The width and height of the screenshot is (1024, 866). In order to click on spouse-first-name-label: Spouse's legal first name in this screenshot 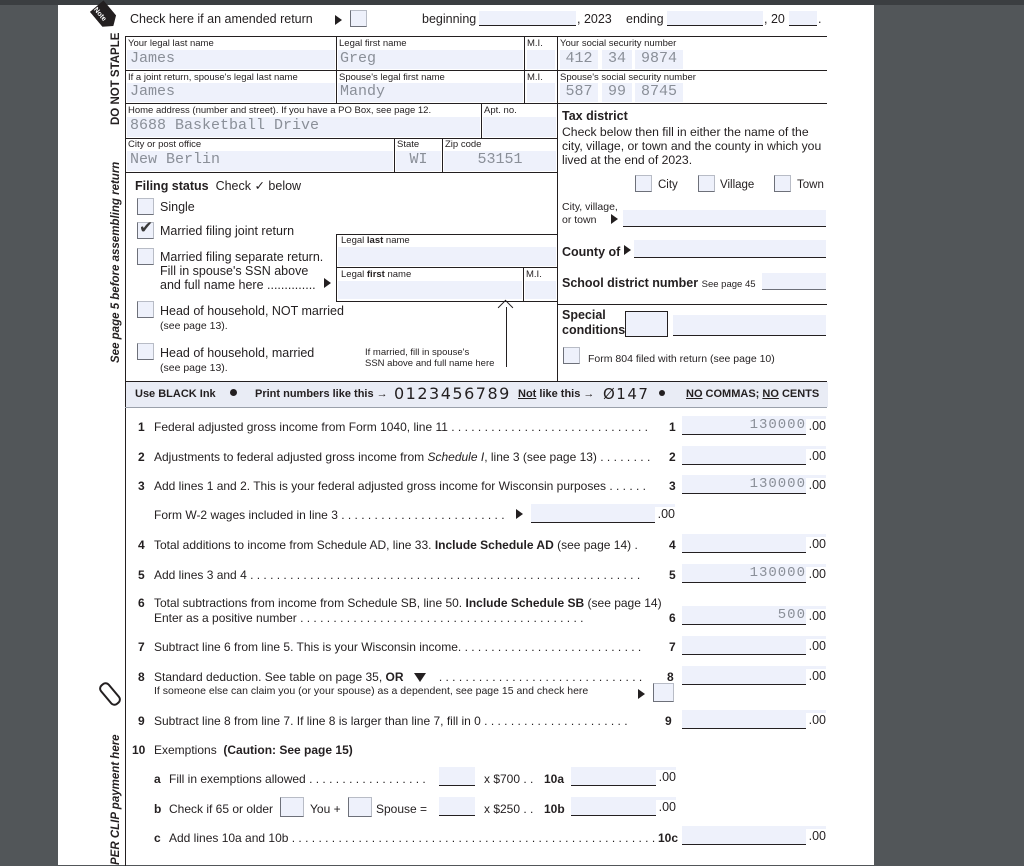, I will do `click(392, 77)`.